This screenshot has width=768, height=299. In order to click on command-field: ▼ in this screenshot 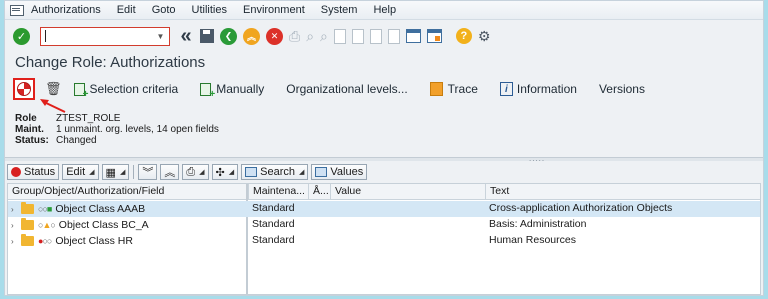, I will do `click(105, 36)`.